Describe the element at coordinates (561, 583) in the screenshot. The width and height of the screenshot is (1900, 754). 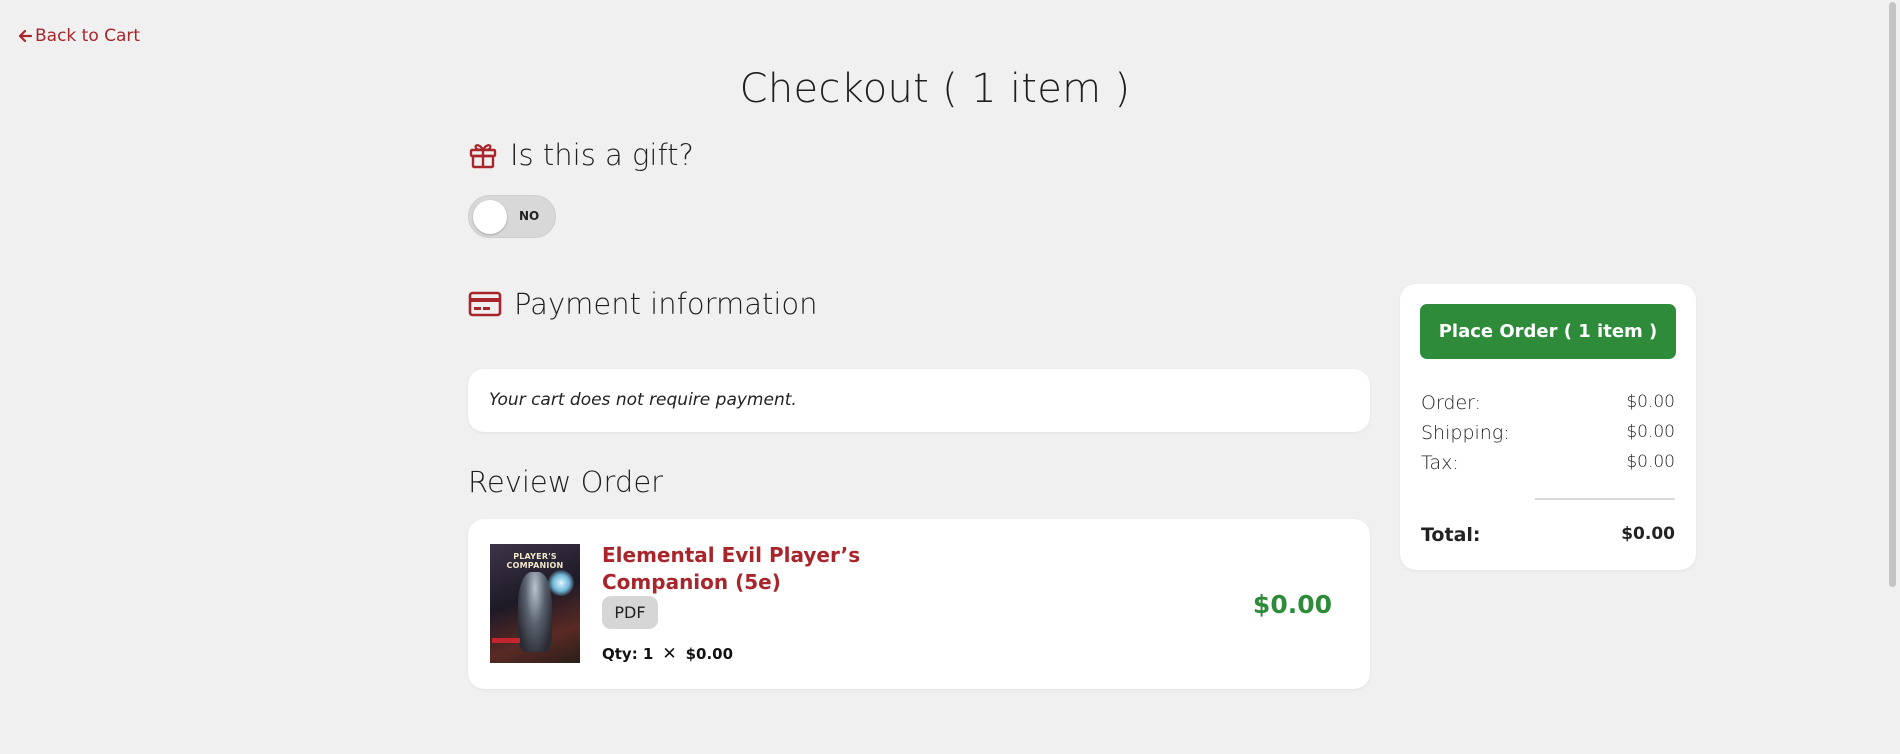
I see `cover-glow` at that location.